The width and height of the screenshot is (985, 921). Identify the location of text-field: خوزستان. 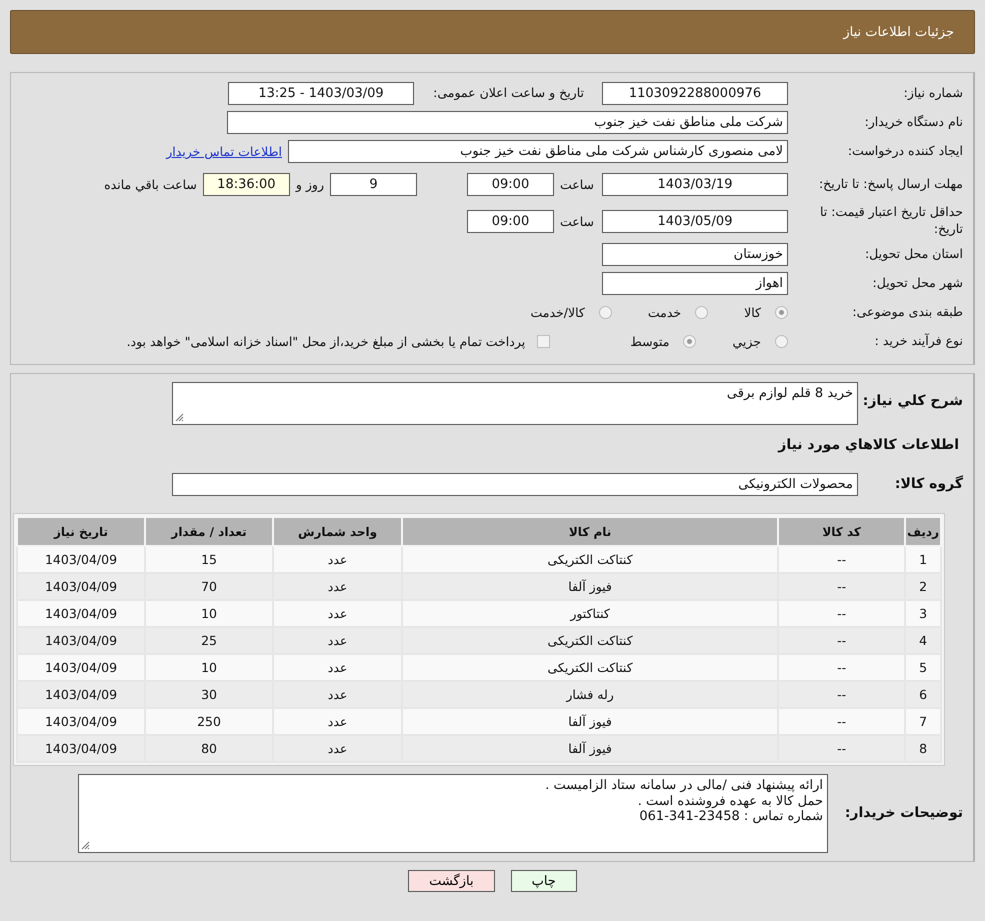
(695, 254).